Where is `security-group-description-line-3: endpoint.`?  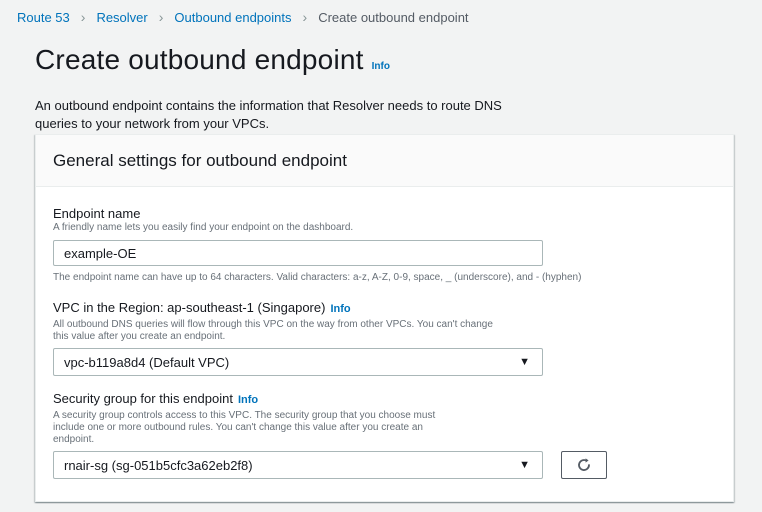 security-group-description-line-3: endpoint. is located at coordinates (74, 439).